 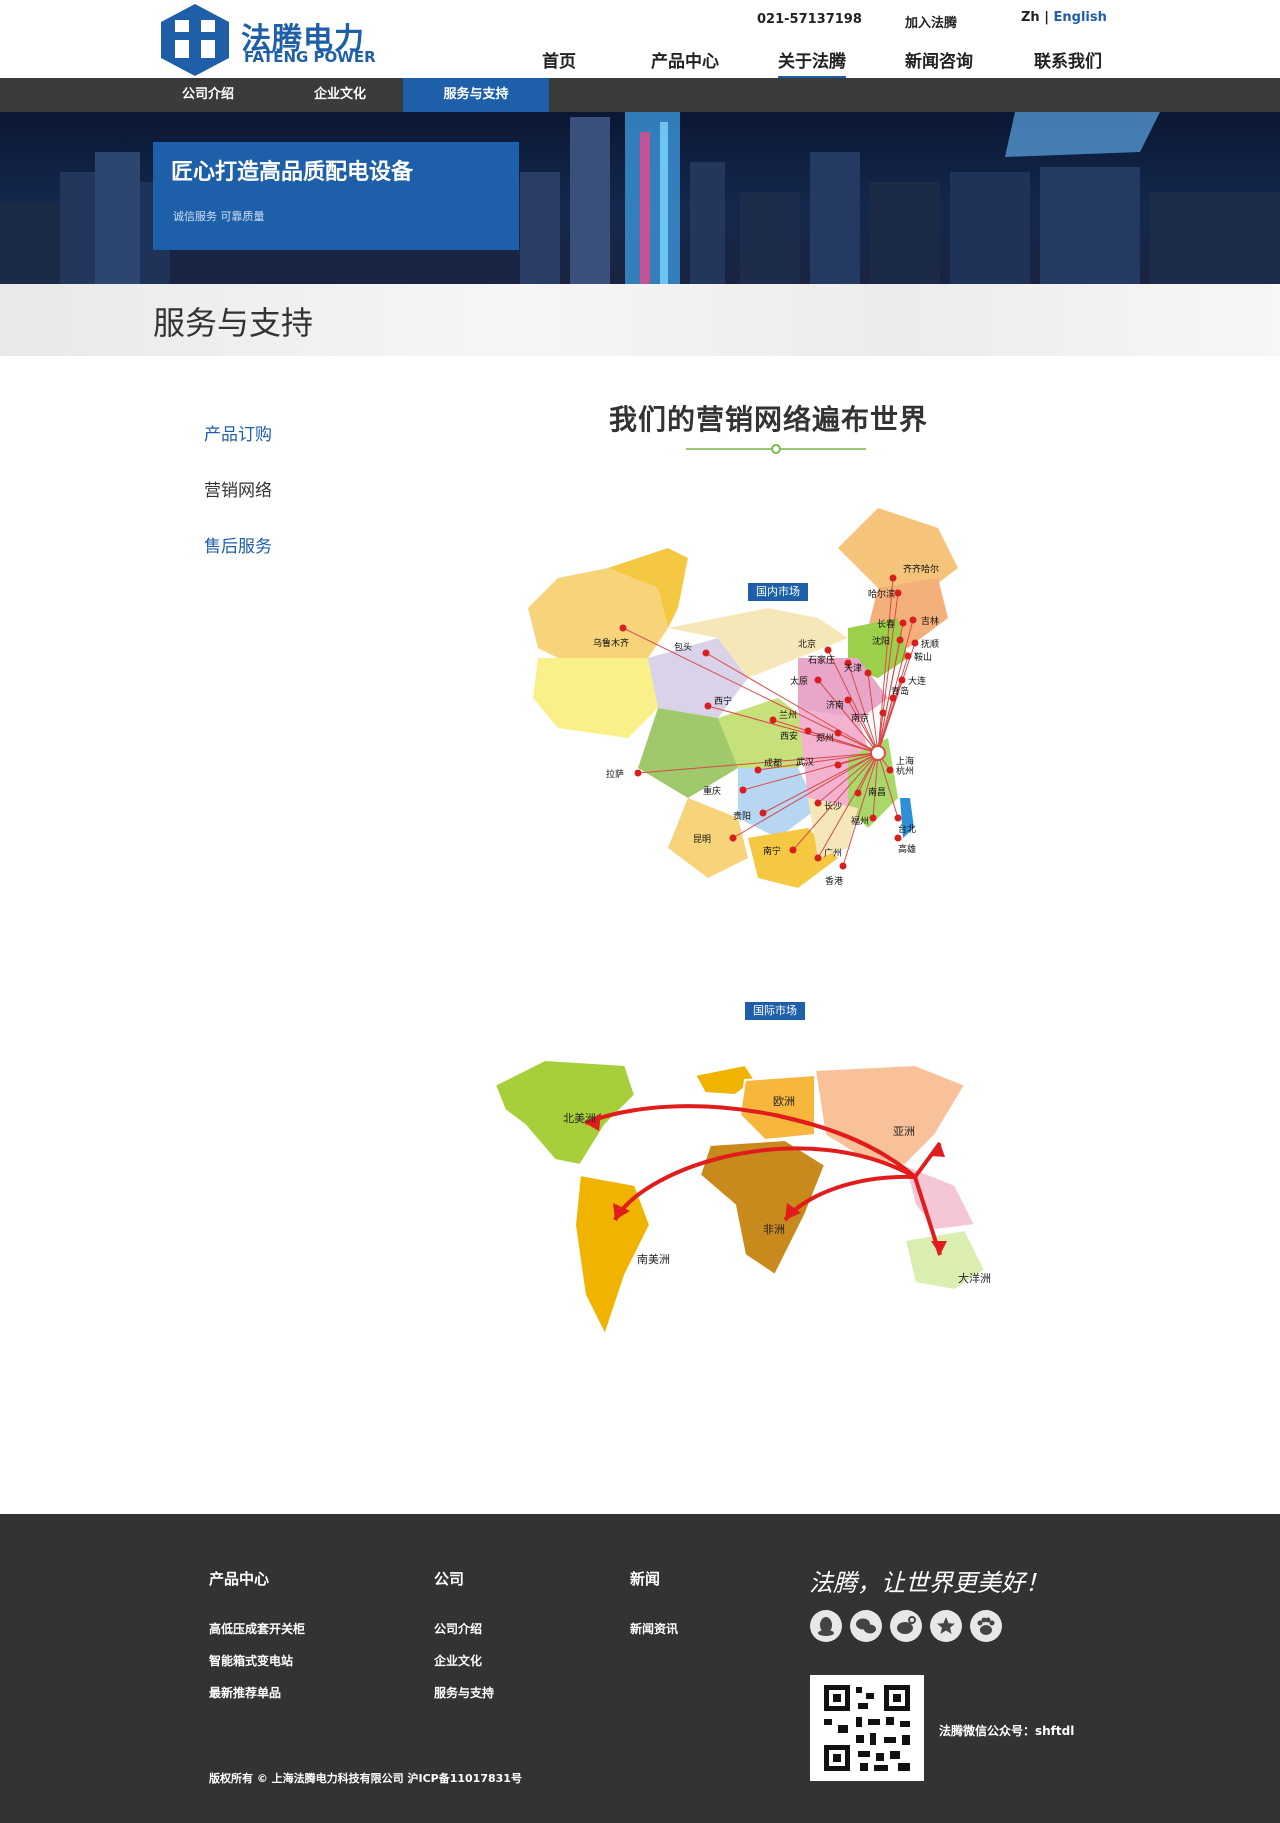 I want to click on city-label: 高雄, so click(x=907, y=849).